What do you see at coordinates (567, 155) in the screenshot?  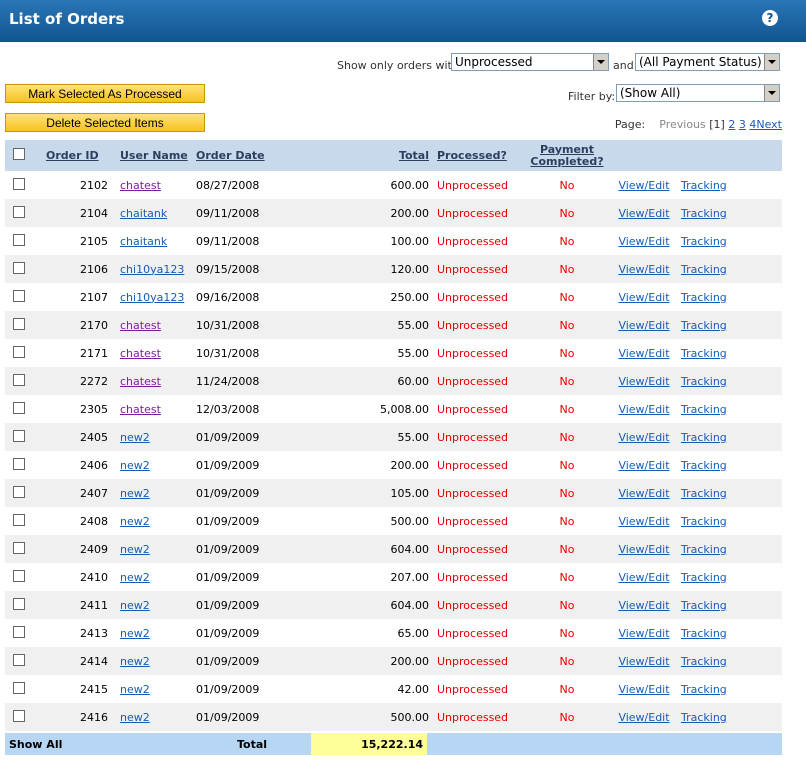 I see `col-payment-completed: Payment Completed?` at bounding box center [567, 155].